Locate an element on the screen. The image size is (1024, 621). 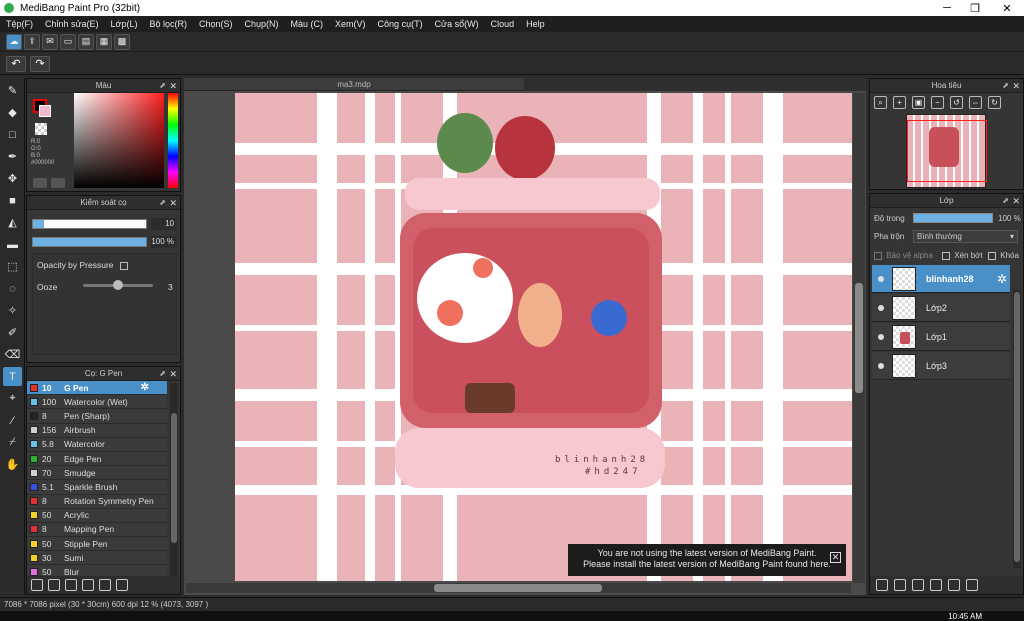
menu-view: Xem(V) is located at coordinates (350, 24).